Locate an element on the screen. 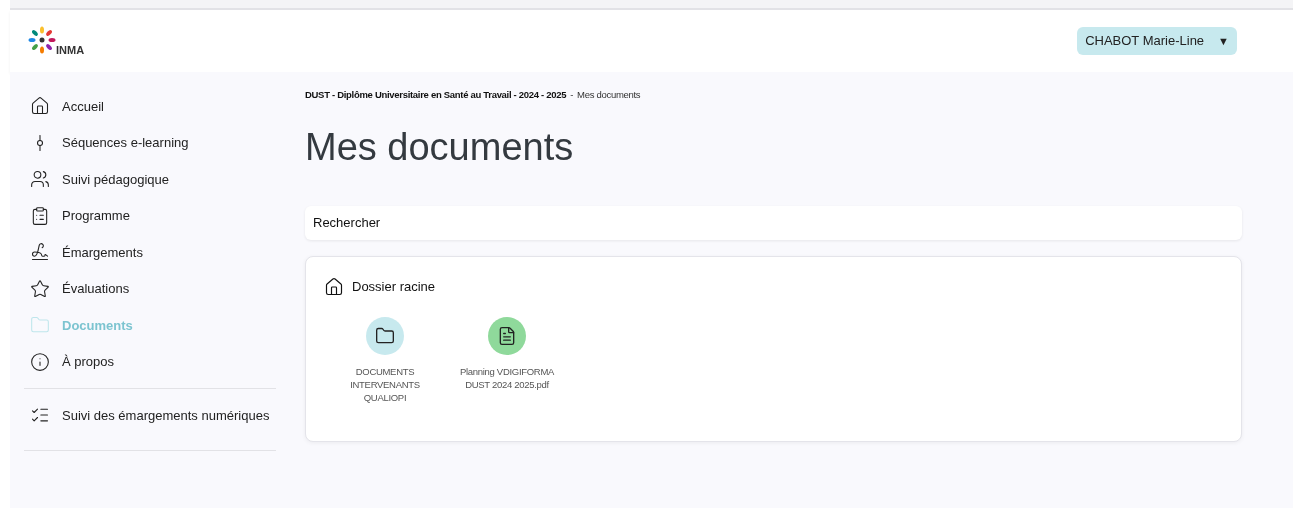 The height and width of the screenshot is (508, 1293). search-field: Rechercher is located at coordinates (773, 222).